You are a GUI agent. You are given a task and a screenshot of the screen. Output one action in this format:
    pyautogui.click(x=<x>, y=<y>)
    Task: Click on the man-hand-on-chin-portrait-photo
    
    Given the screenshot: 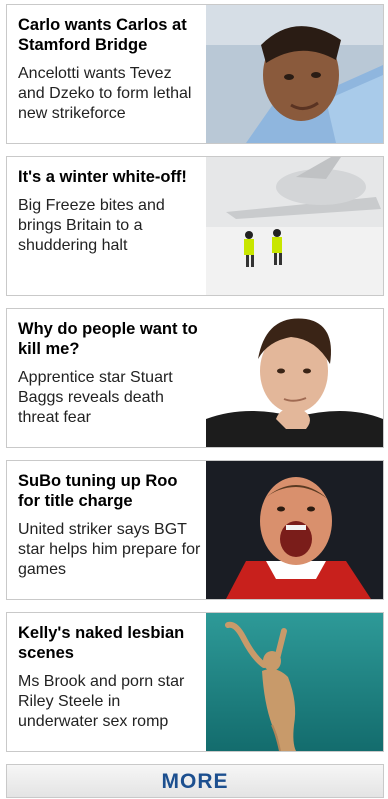 What is the action you would take?
    pyautogui.click(x=294, y=378)
    